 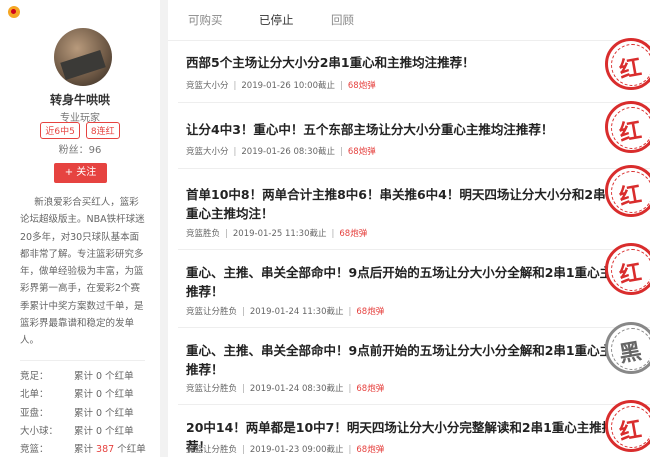 What do you see at coordinates (80, 150) in the screenshot?
I see `fans-count: 粉丝：96` at bounding box center [80, 150].